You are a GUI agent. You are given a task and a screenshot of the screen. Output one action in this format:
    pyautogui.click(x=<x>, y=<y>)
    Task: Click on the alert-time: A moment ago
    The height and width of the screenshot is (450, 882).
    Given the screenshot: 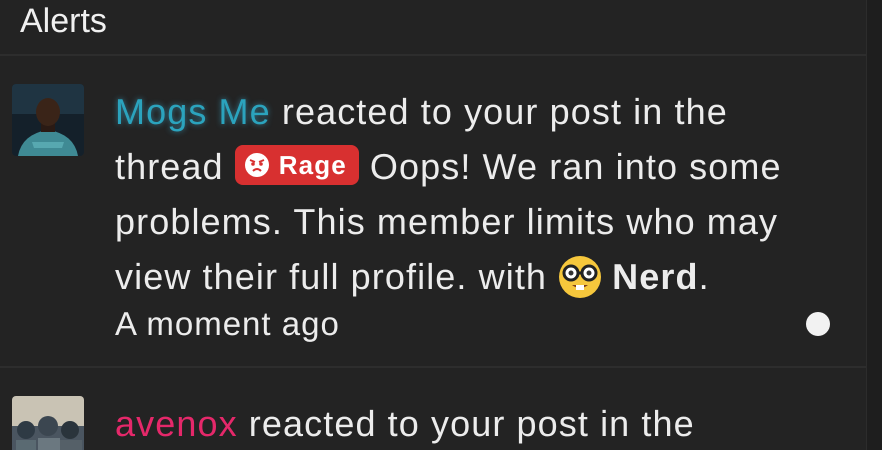 What is the action you would take?
    pyautogui.click(x=227, y=324)
    